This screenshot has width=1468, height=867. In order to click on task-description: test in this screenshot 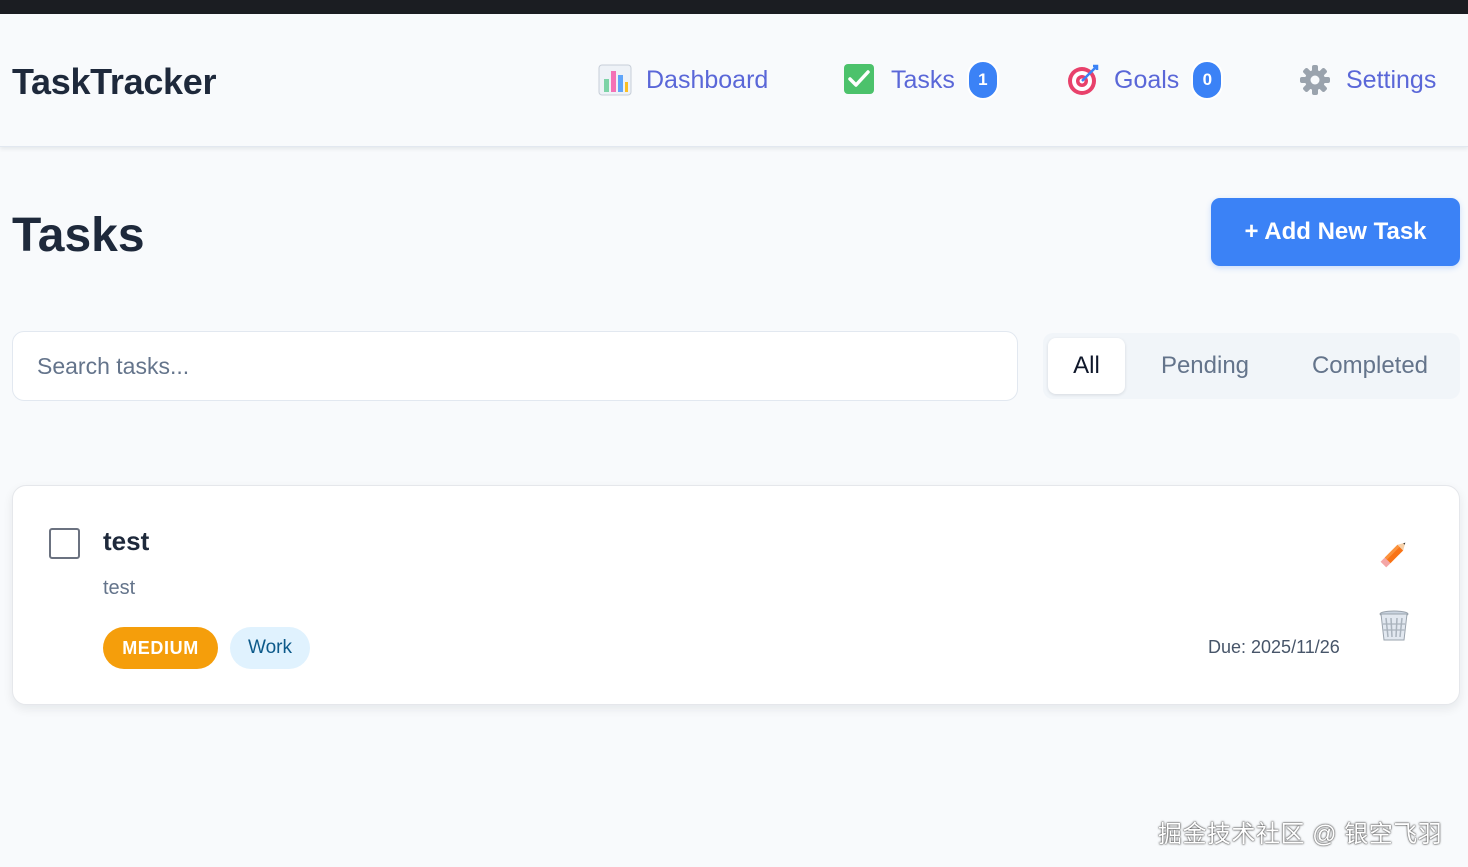, I will do `click(119, 588)`.